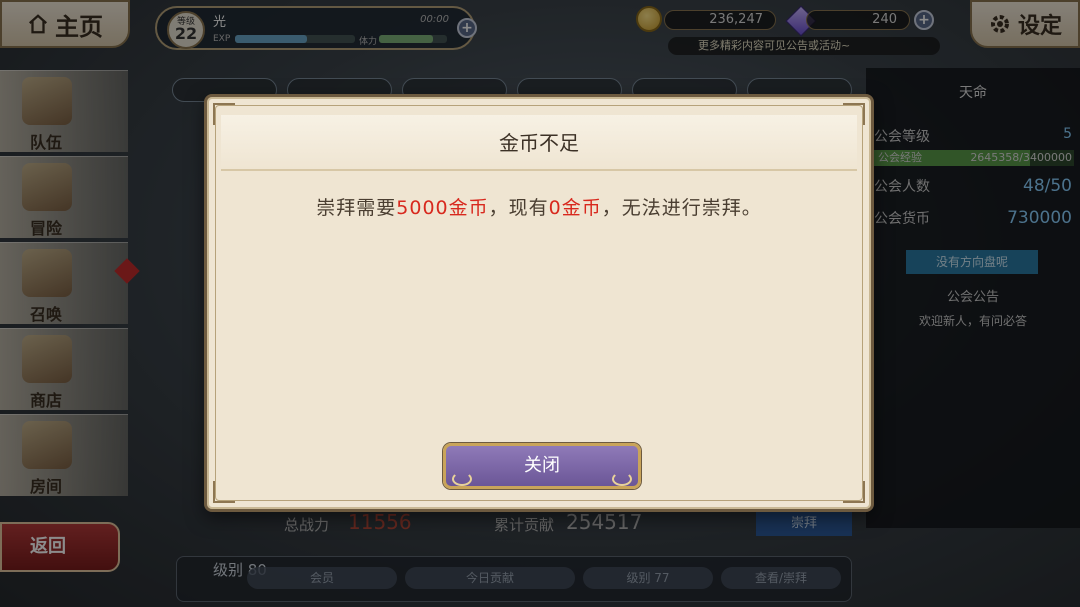 Image resolution: width=1080 pixels, height=607 pixels. What do you see at coordinates (518, 208) in the screenshot?
I see `message-text: ，现有` at bounding box center [518, 208].